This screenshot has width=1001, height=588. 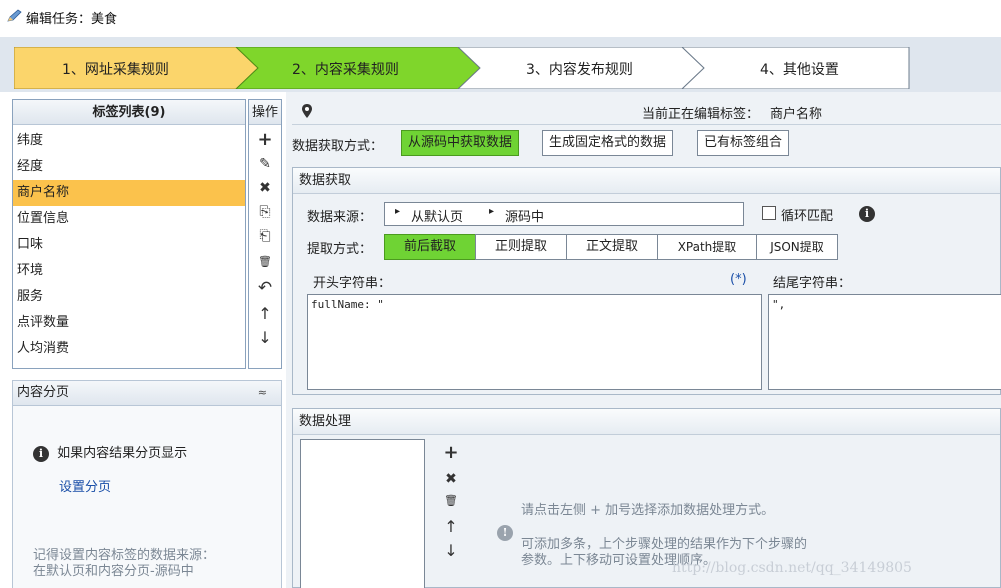 What do you see at coordinates (799, 69) in the screenshot?
I see `step-4-label: 4、其他设置` at bounding box center [799, 69].